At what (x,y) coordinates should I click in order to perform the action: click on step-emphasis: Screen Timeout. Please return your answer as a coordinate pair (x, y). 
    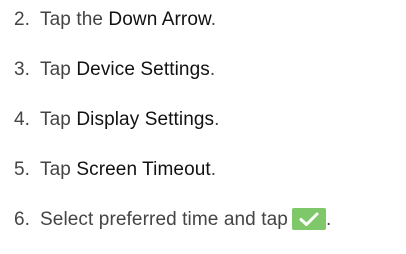
    Looking at the image, I should click on (143, 169).